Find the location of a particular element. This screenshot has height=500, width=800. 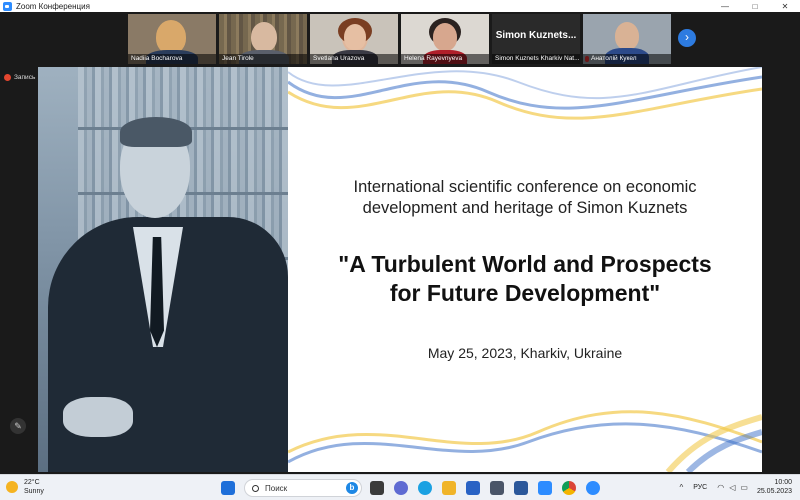

portrait-hand is located at coordinates (98, 417).